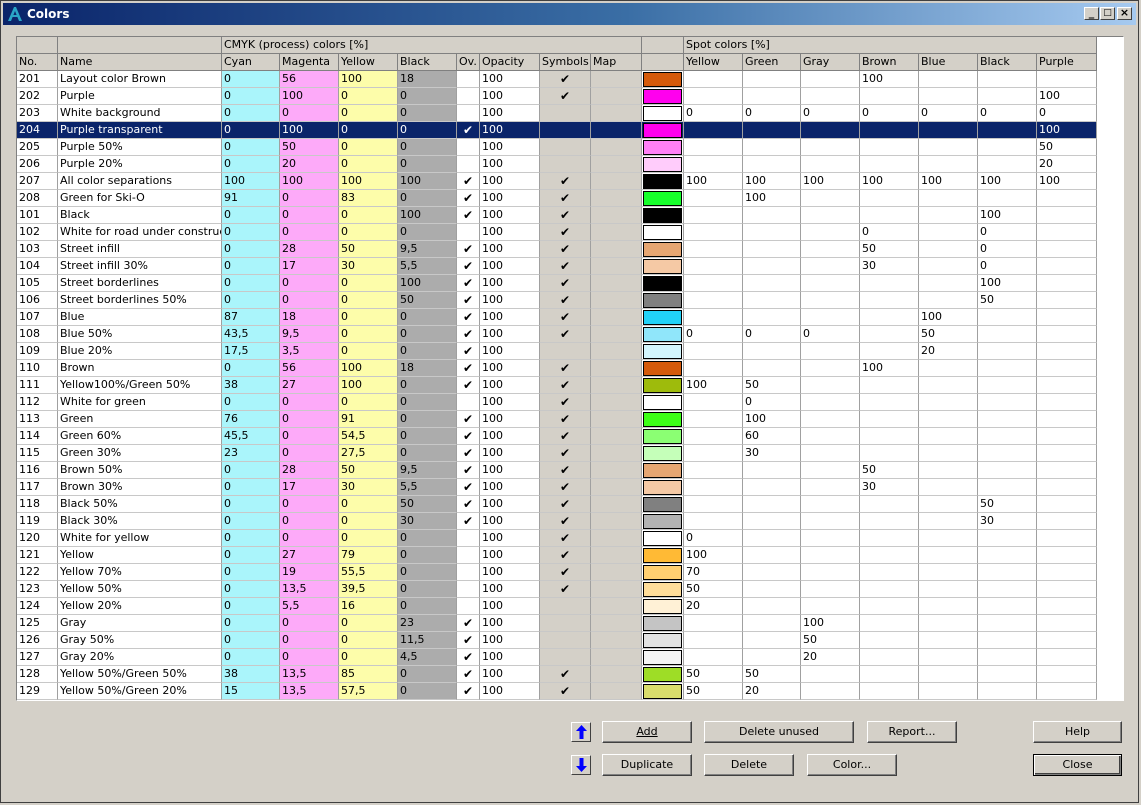 The height and width of the screenshot is (805, 1141). What do you see at coordinates (37, 215) in the screenshot?
I see `cell-number: 101` at bounding box center [37, 215].